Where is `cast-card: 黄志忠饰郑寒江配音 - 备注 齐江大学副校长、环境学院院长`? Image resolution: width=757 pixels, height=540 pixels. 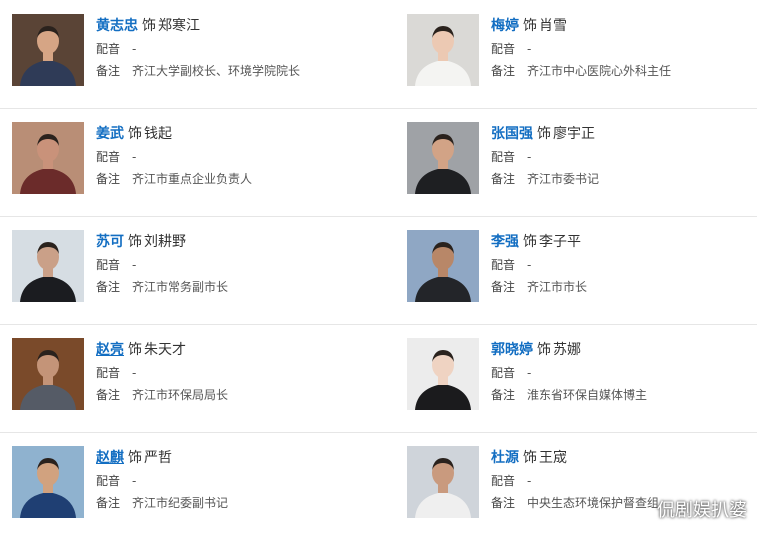
cast-card: 黄志忠饰郑寒江配音 - 备注 齐江大学副校长、环境学院院长 is located at coordinates (182, 50).